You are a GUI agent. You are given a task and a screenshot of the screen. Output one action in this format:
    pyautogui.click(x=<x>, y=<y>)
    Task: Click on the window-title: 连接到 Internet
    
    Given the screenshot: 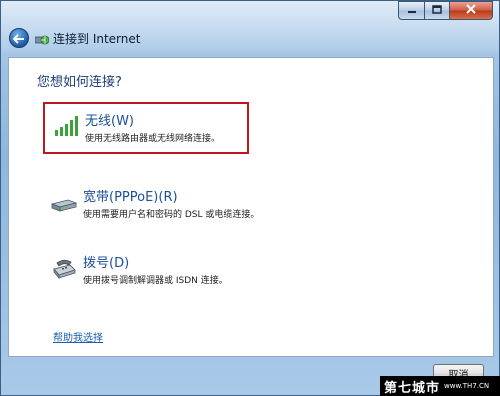 What is the action you would take?
    pyautogui.click(x=97, y=39)
    